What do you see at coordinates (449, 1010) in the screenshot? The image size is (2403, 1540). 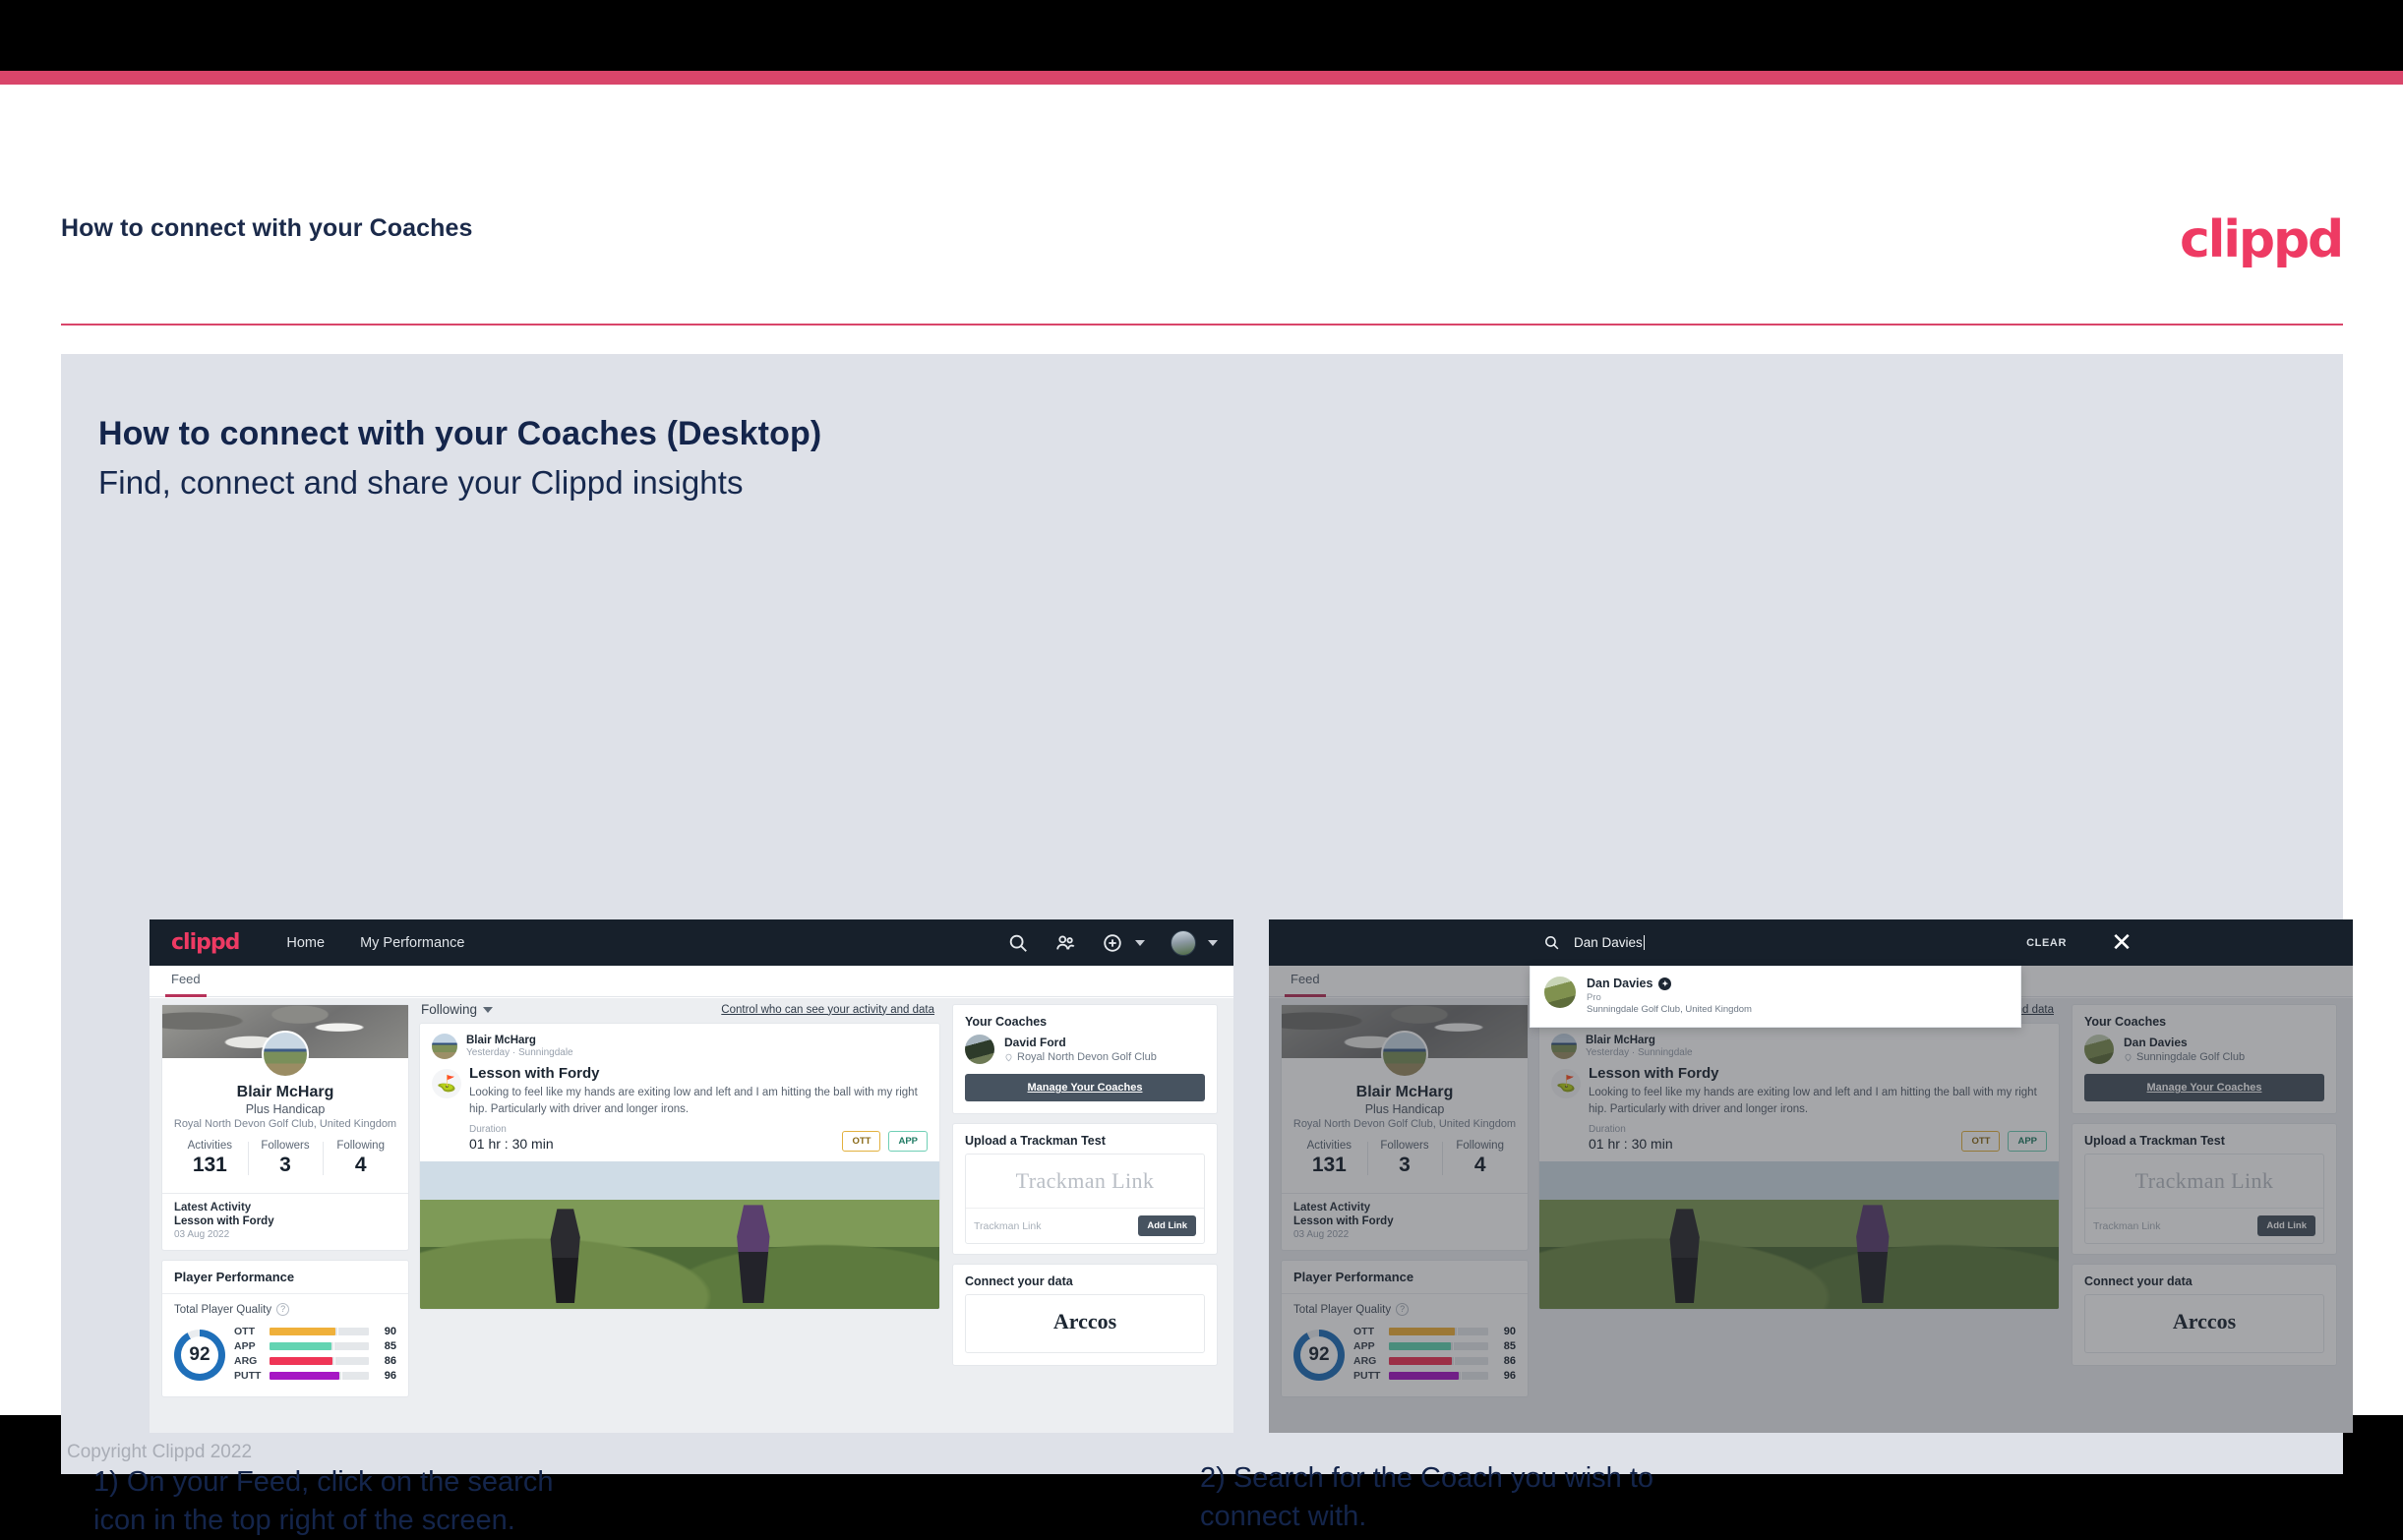 I see `feed-filter-label: Following` at bounding box center [449, 1010].